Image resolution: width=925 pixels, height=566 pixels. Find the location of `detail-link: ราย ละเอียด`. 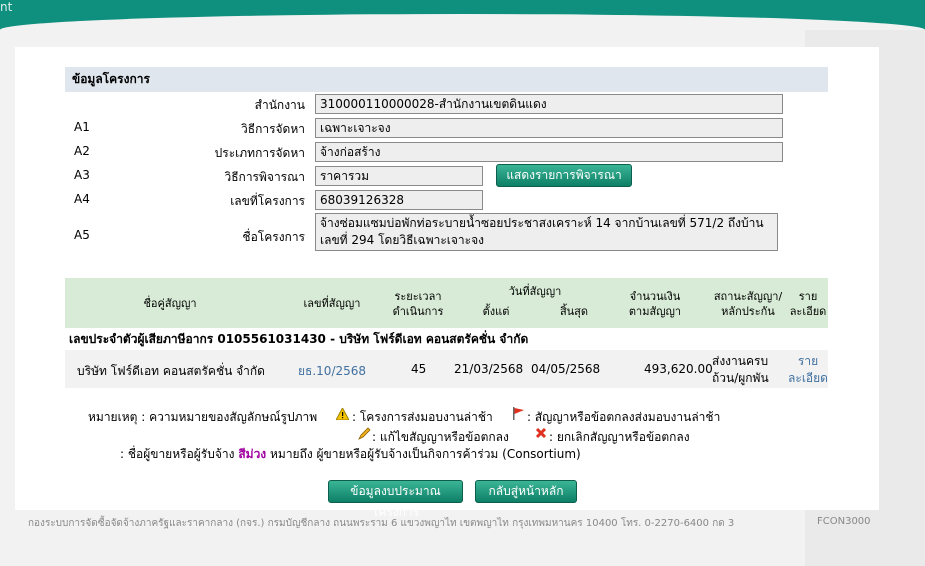

detail-link: ราย ละเอียด is located at coordinates (808, 370).